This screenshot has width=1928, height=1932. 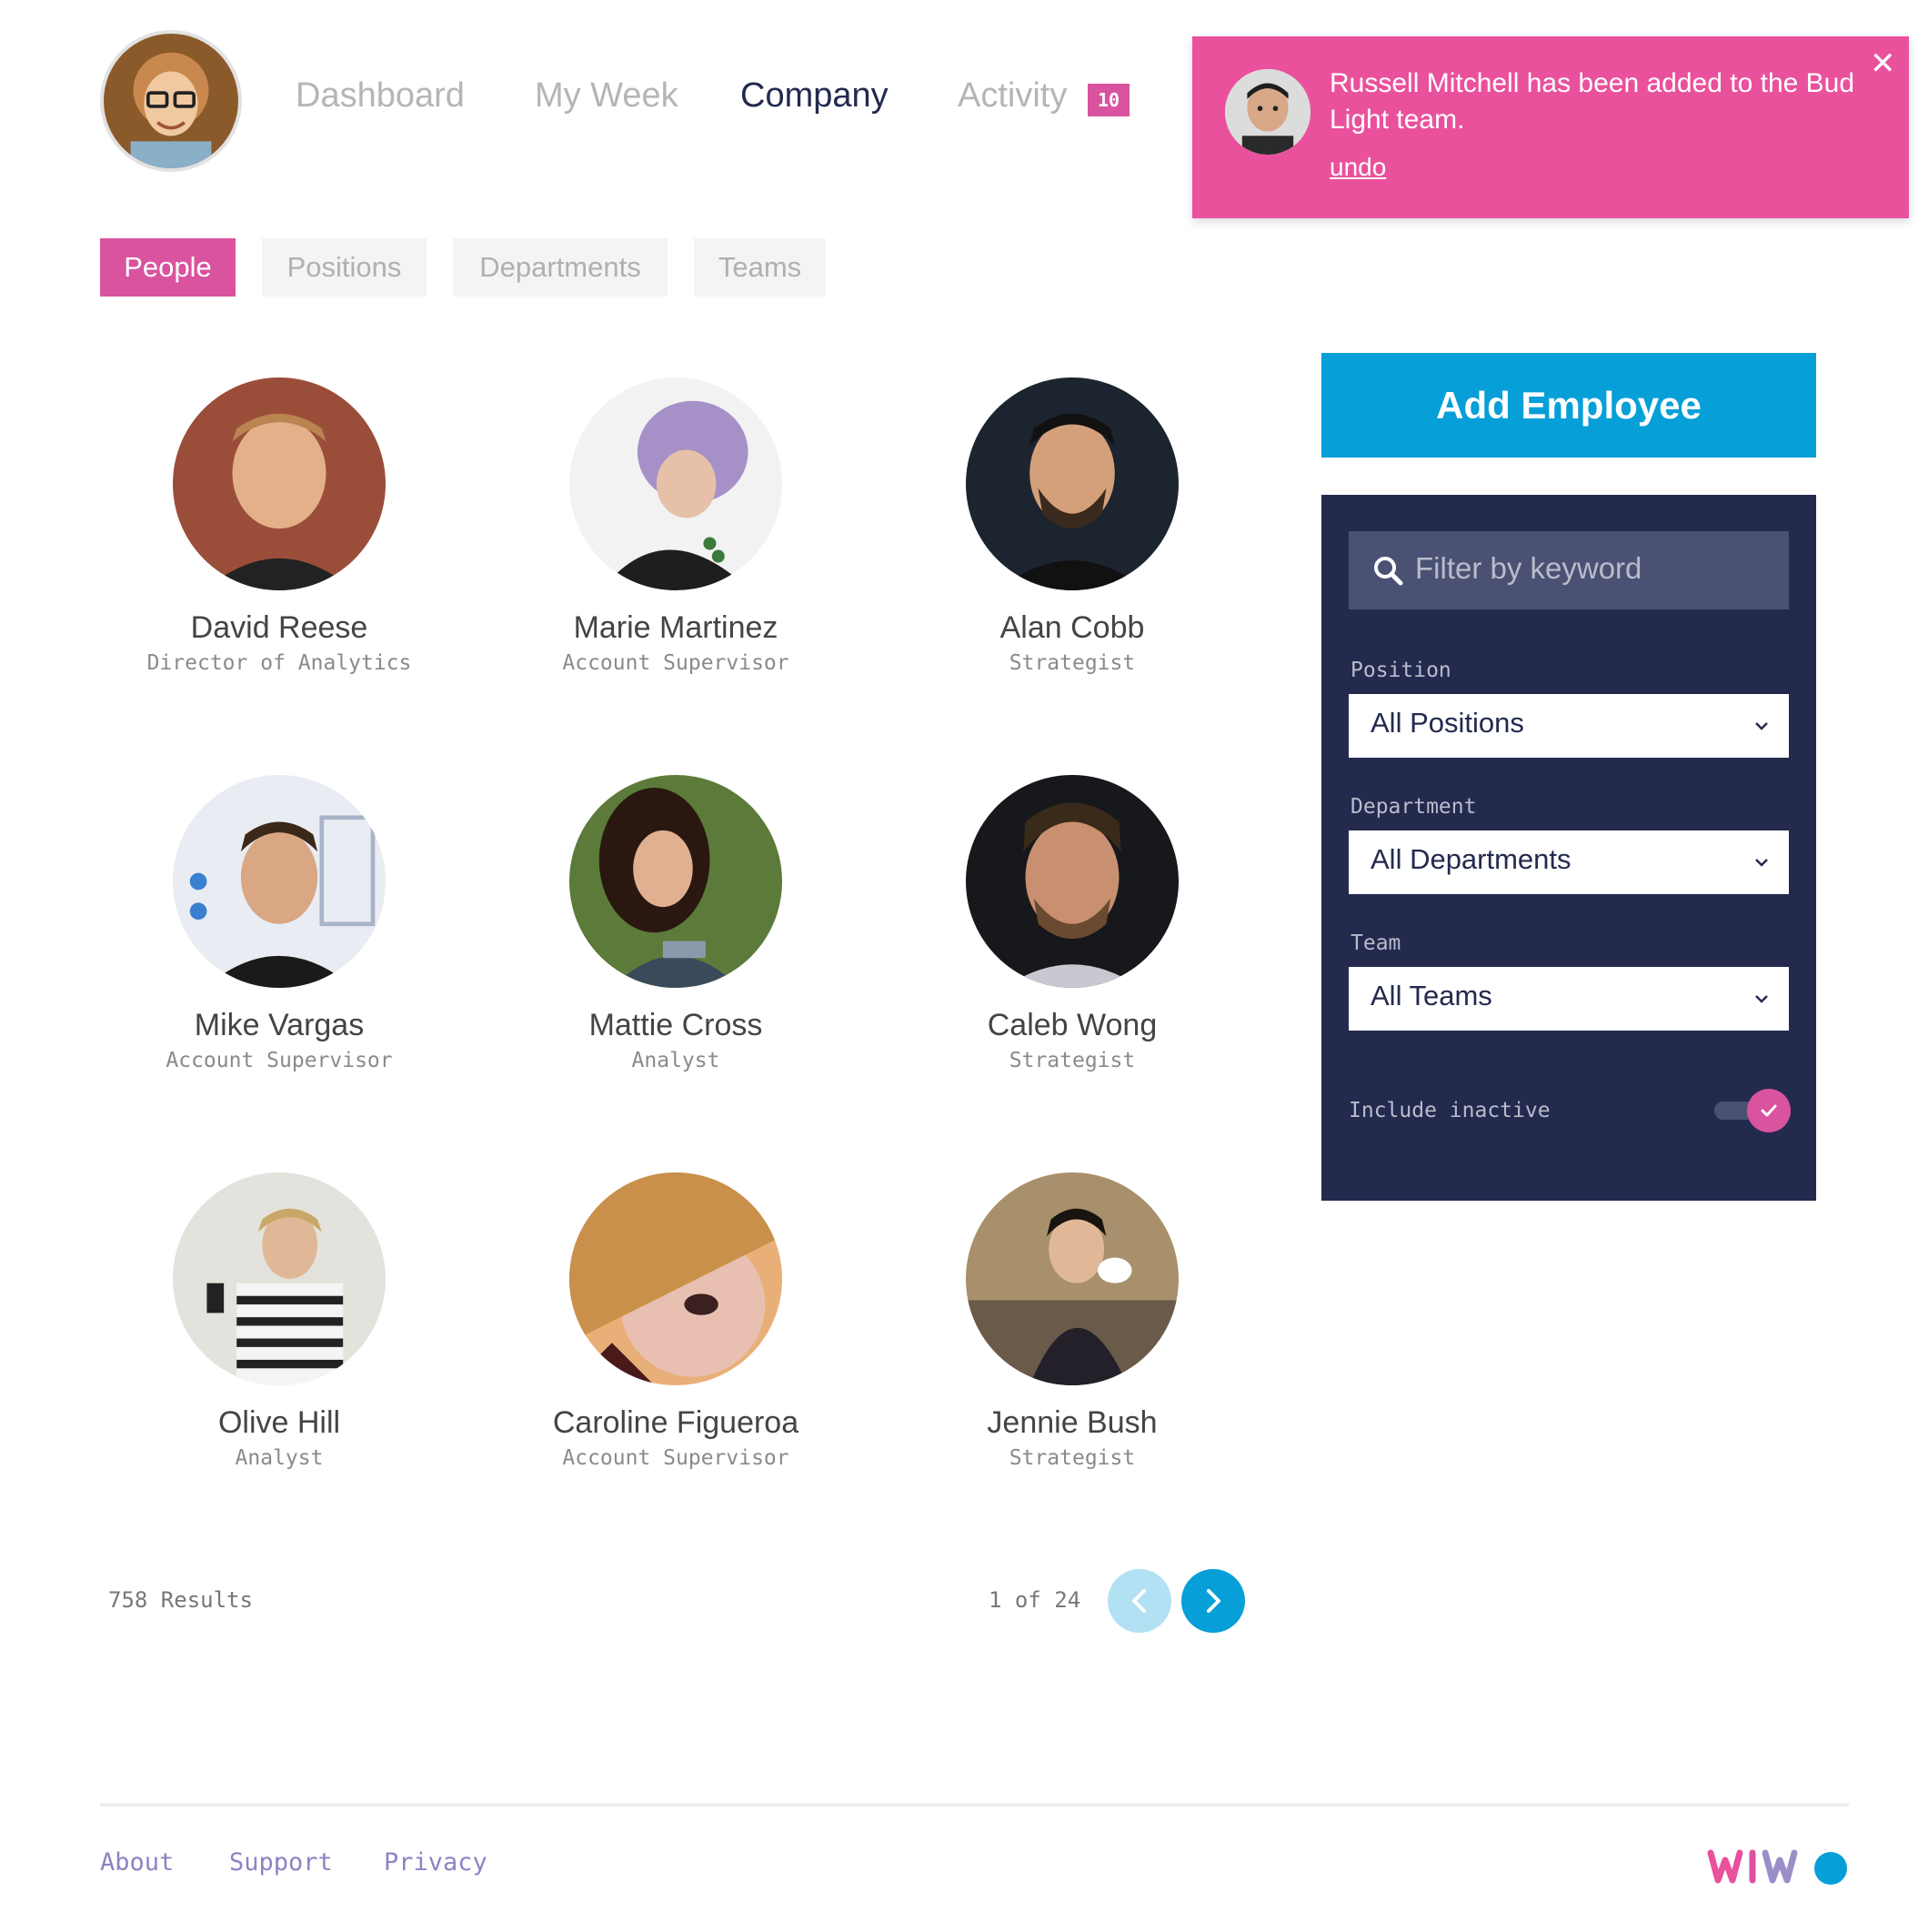 I want to click on close-icon: ✕, so click(x=1883, y=63).